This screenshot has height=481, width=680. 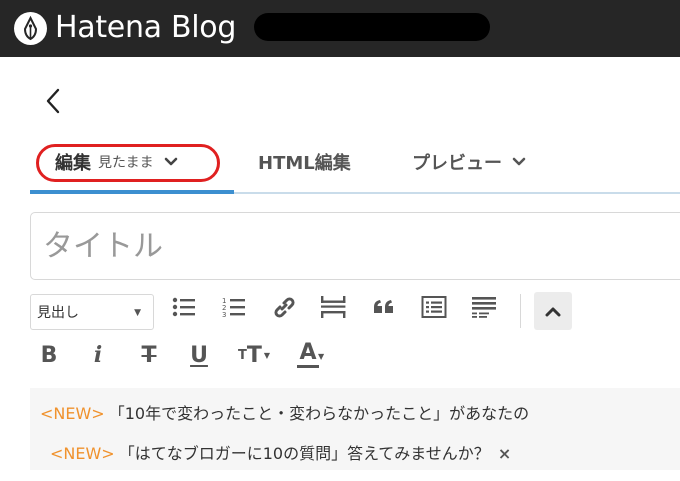 I want to click on link-button, so click(x=284, y=307).